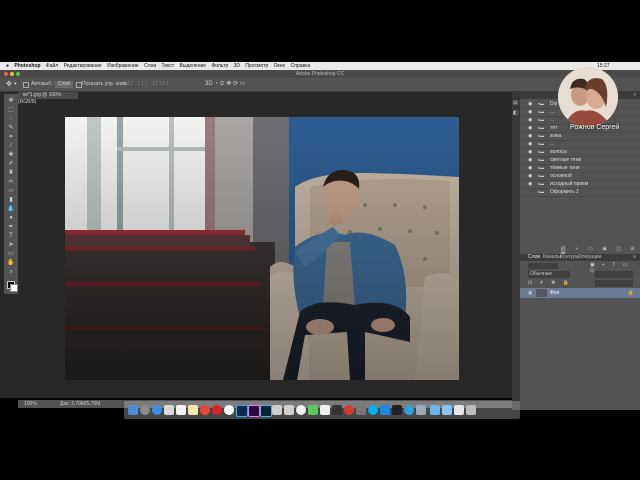  Describe the element at coordinates (48, 98) in the screenshot. I see `document-tab: ки*1.jpg @ 100% (RGB/8)` at that location.